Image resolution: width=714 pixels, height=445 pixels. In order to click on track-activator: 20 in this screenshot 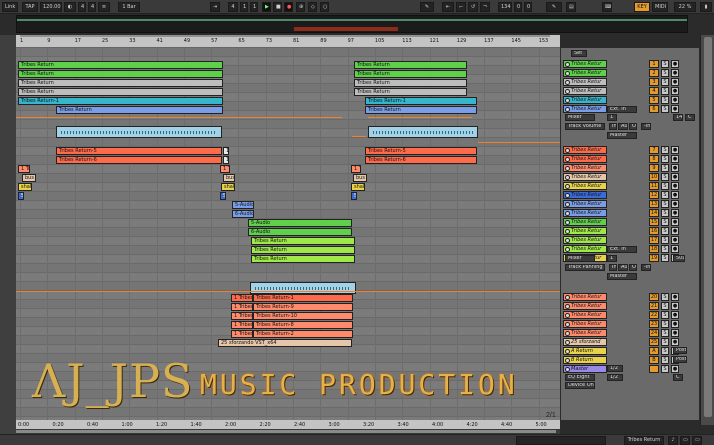, I will do `click(654, 297)`.